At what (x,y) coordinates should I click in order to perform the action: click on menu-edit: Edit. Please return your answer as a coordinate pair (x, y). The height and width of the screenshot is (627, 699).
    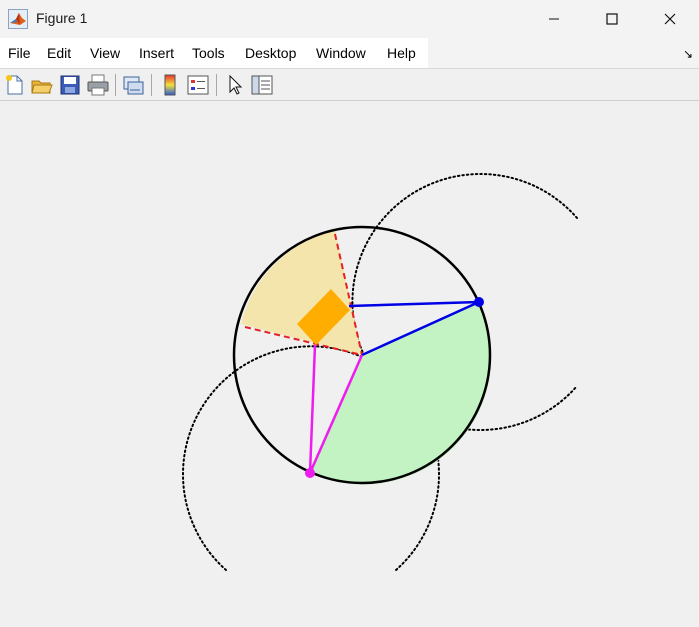
    Looking at the image, I should click on (59, 53).